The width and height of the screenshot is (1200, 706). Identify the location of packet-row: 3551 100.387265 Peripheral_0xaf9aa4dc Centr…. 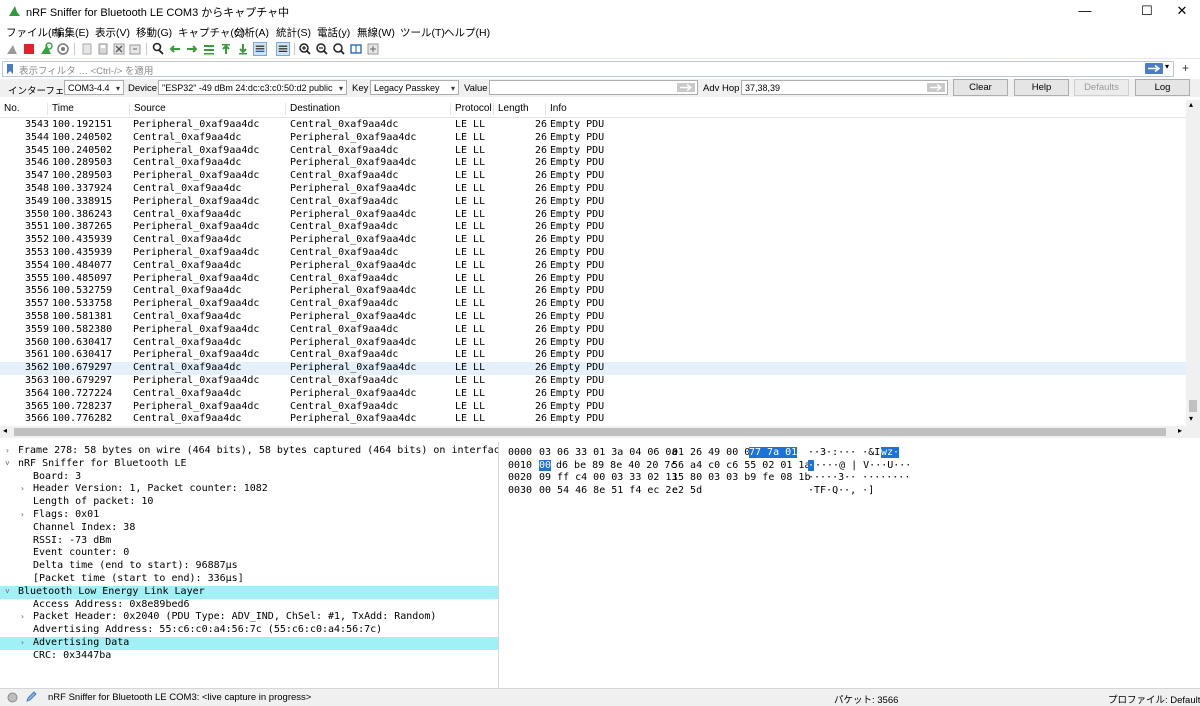
(593, 227).